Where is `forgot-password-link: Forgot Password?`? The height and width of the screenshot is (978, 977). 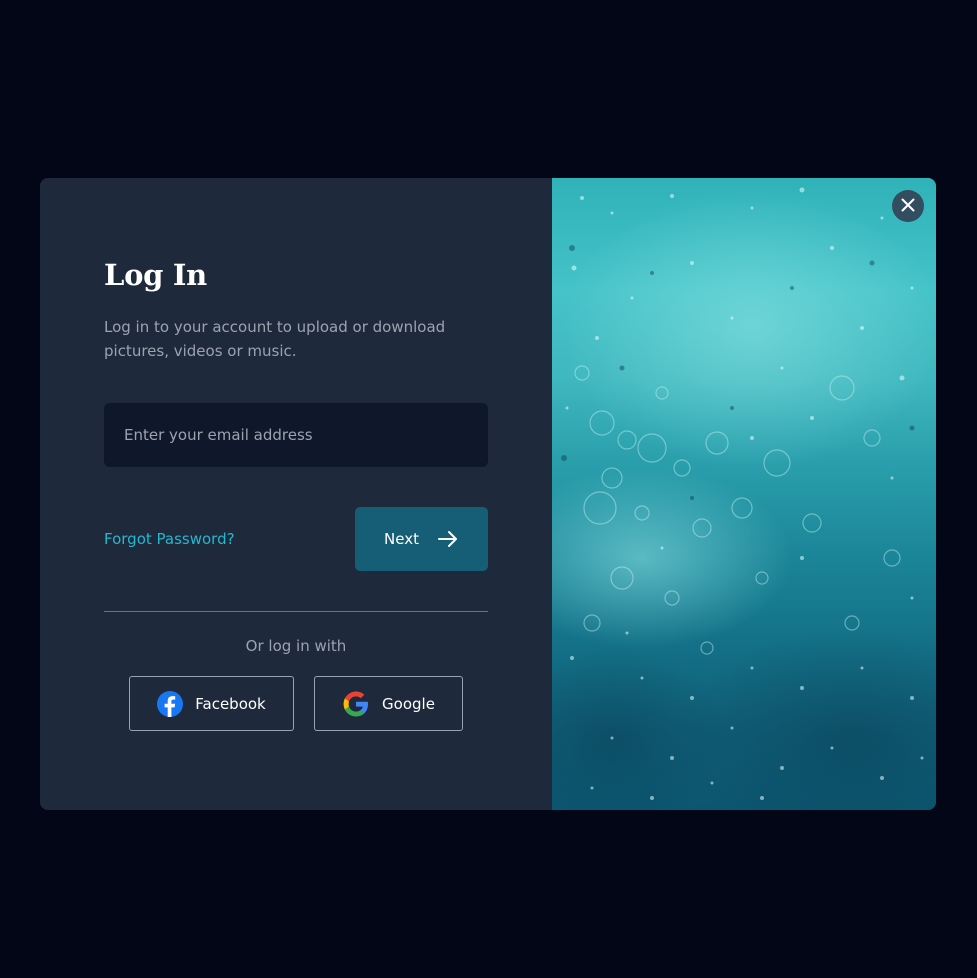 forgot-password-link: Forgot Password? is located at coordinates (169, 539).